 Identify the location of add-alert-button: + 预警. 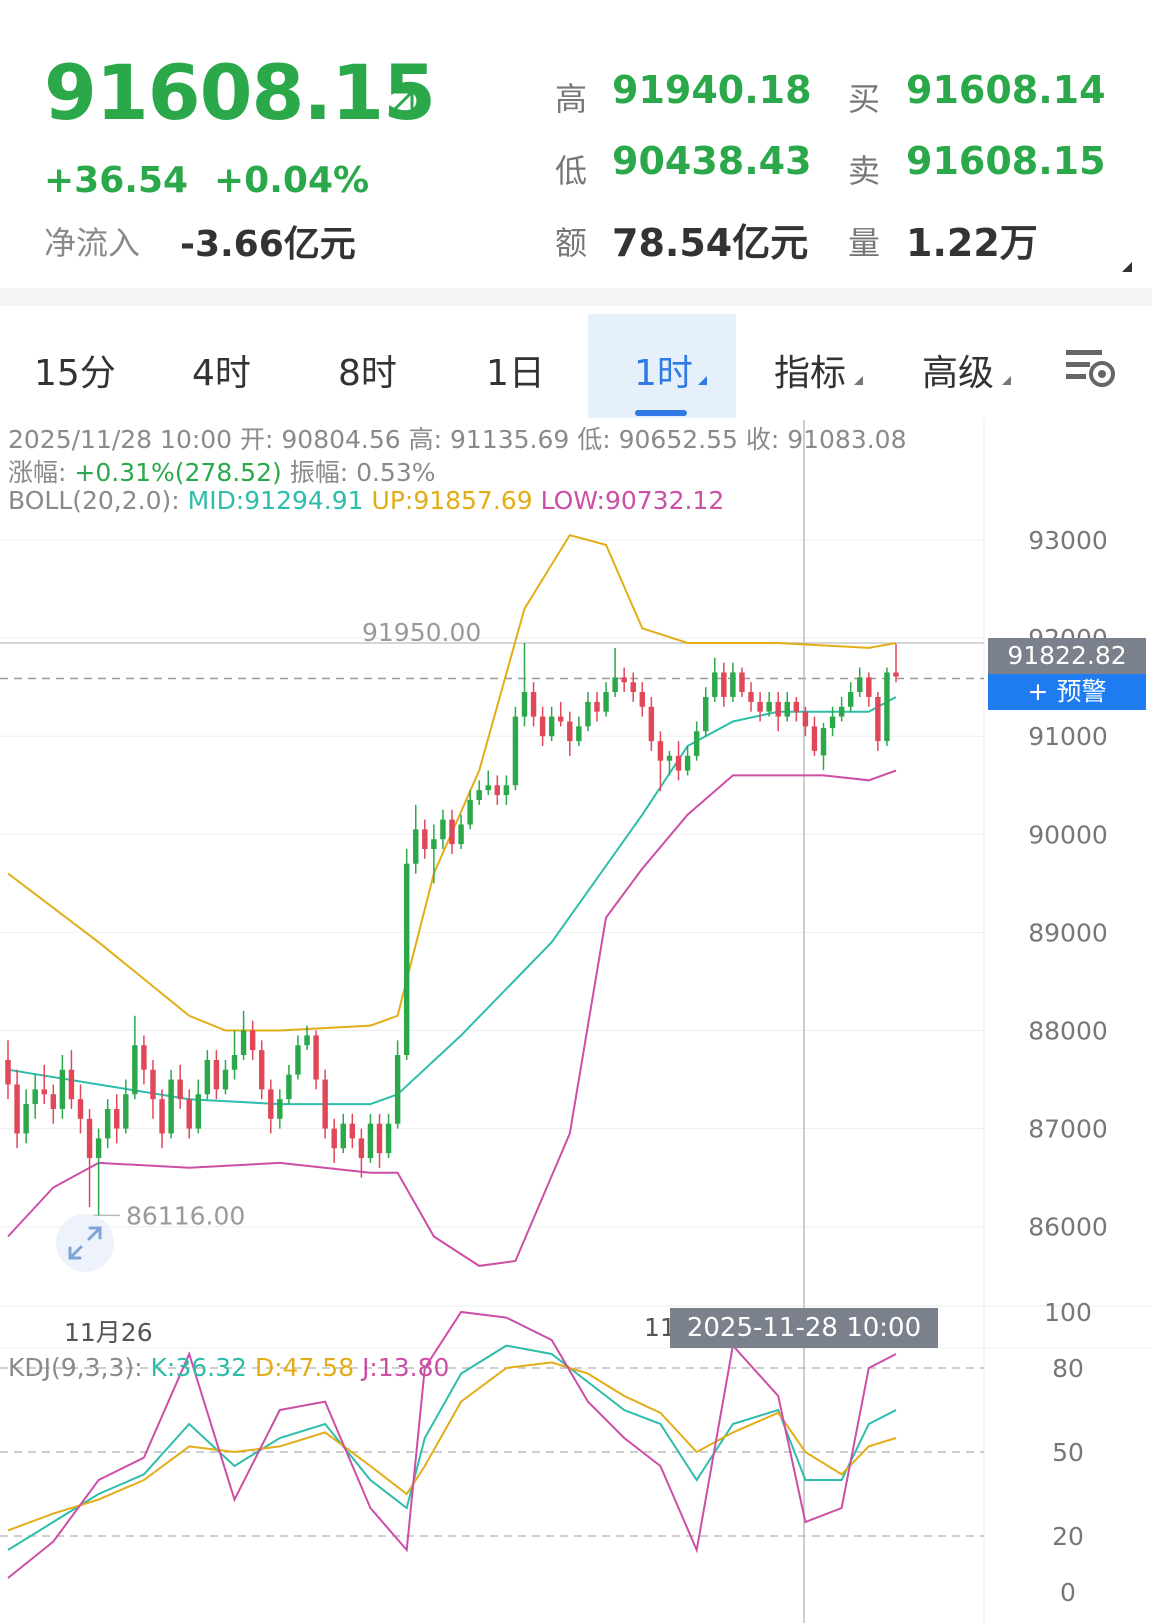
(1067, 692).